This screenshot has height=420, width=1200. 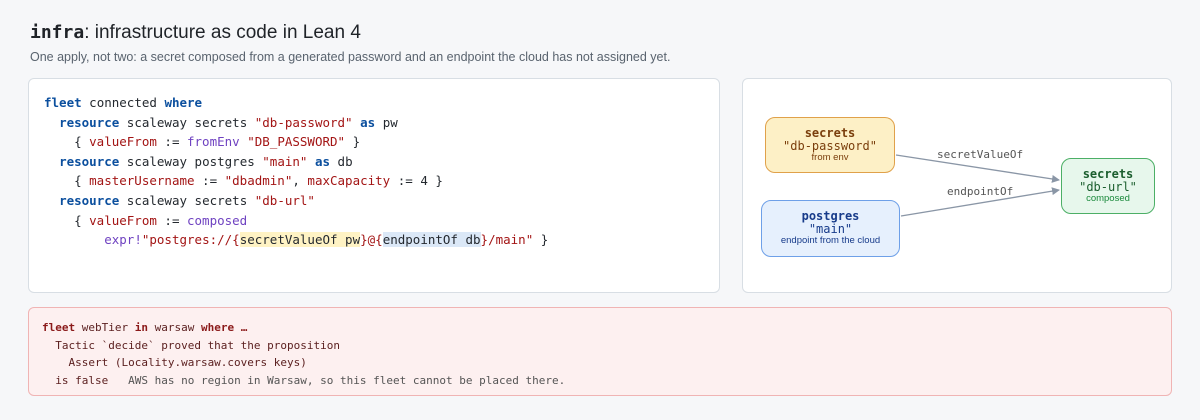 I want to click on page-title: infra: infrastructure as code in Lean 4, so click(x=195, y=33).